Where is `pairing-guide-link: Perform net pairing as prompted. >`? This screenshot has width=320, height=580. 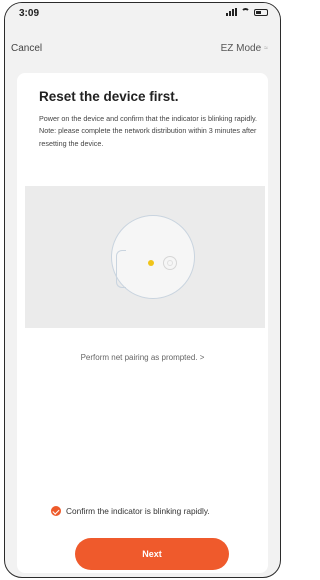 pairing-guide-link: Perform net pairing as prompted. > is located at coordinates (142, 357).